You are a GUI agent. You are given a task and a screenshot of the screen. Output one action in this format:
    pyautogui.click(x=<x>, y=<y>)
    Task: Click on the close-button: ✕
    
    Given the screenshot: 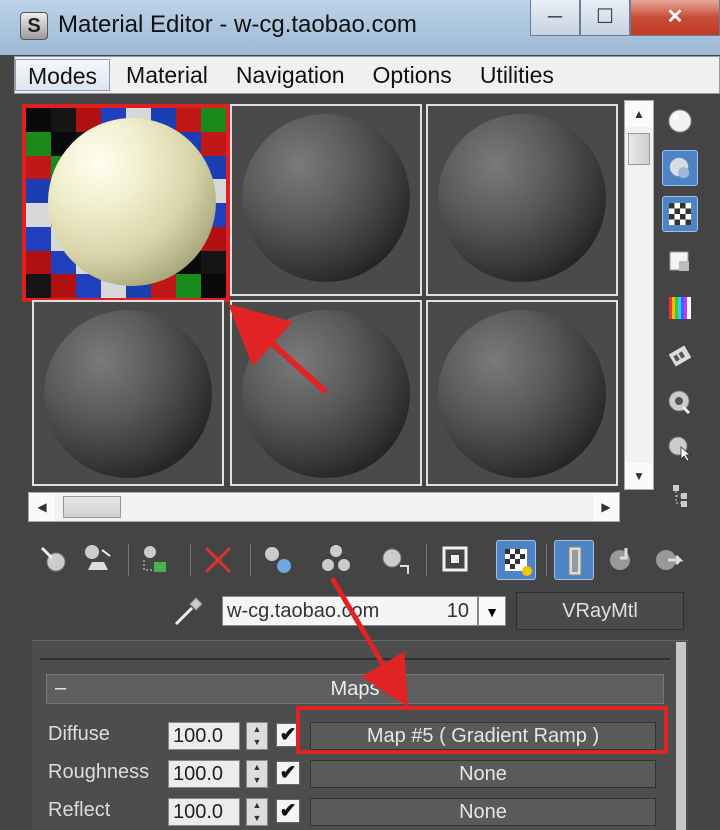 What is the action you would take?
    pyautogui.click(x=675, y=18)
    